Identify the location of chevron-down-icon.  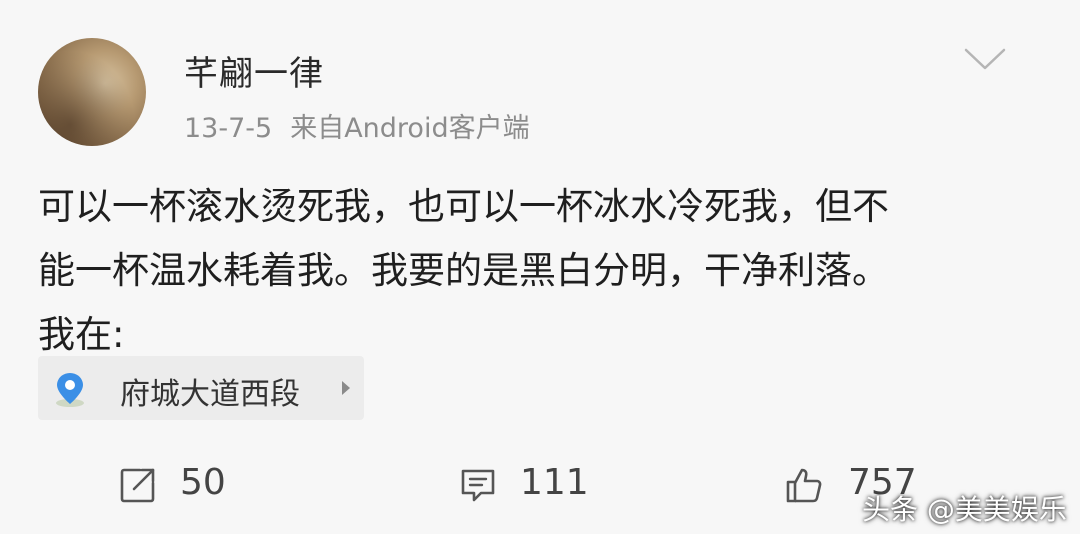
(985, 59).